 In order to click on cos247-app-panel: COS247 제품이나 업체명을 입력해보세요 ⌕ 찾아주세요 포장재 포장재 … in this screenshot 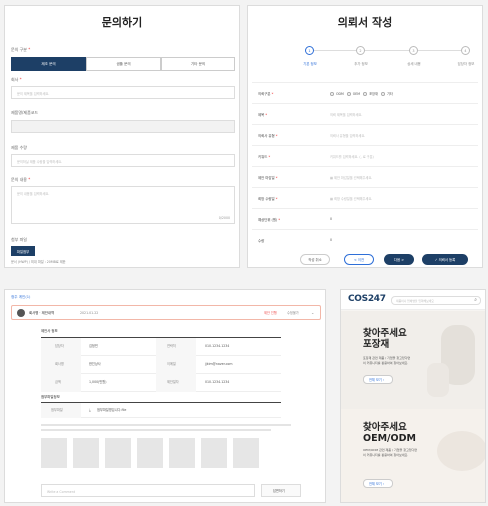, I will do `click(413, 396)`.